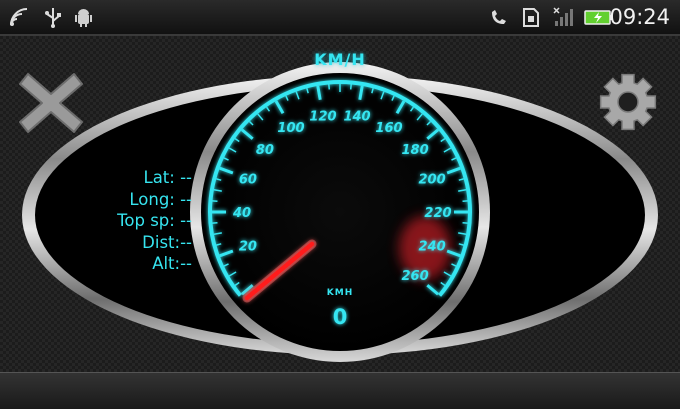  Describe the element at coordinates (241, 213) in the screenshot. I see `gauge-tick-label: 40` at that location.